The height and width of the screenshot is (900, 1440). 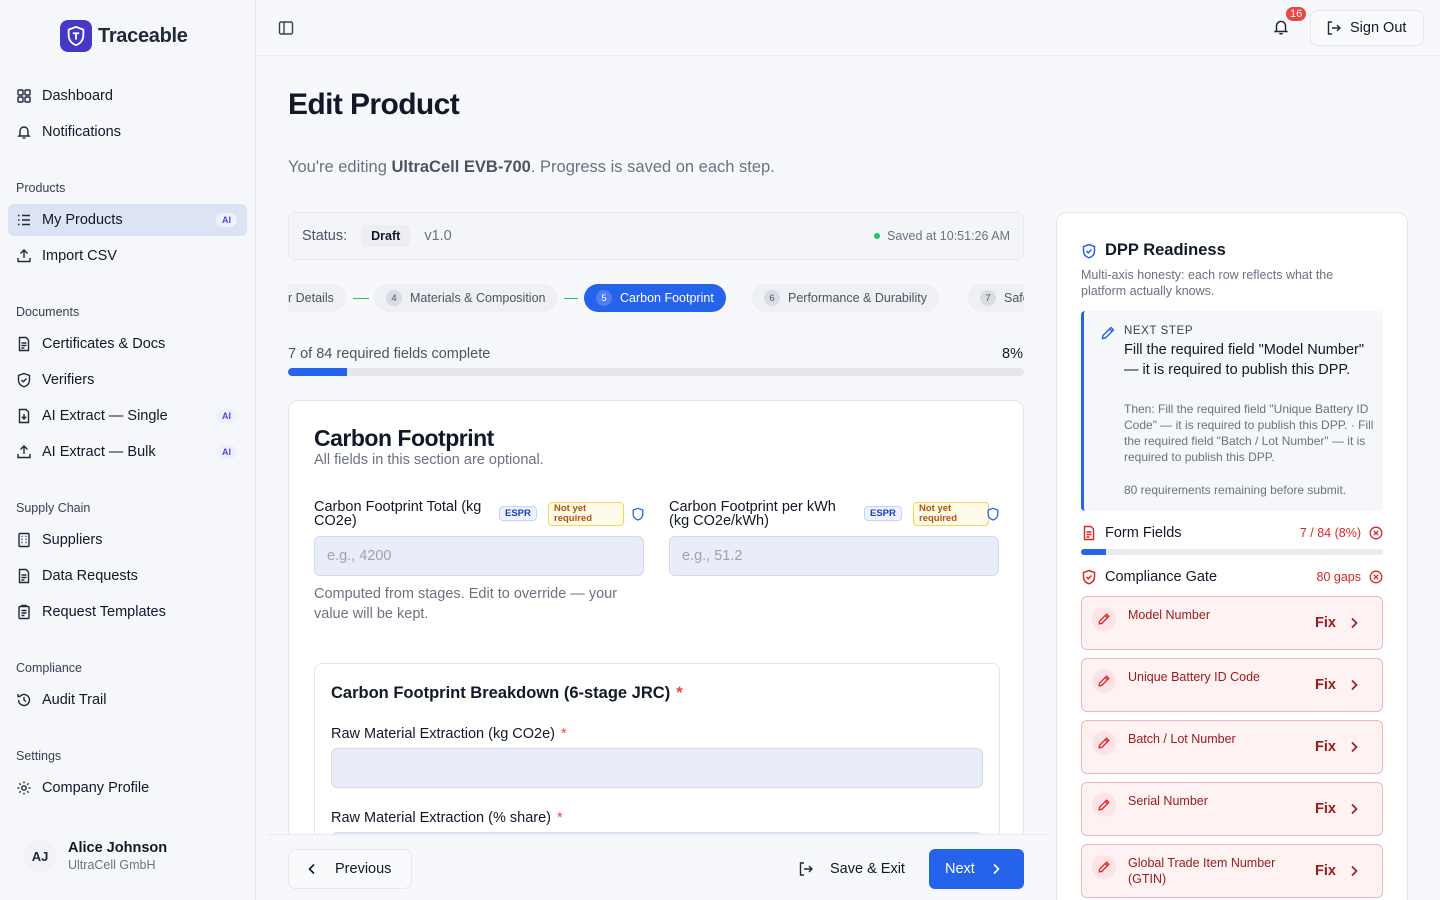 I want to click on form-fields-value: 7 / 84 (8%), so click(x=1341, y=533).